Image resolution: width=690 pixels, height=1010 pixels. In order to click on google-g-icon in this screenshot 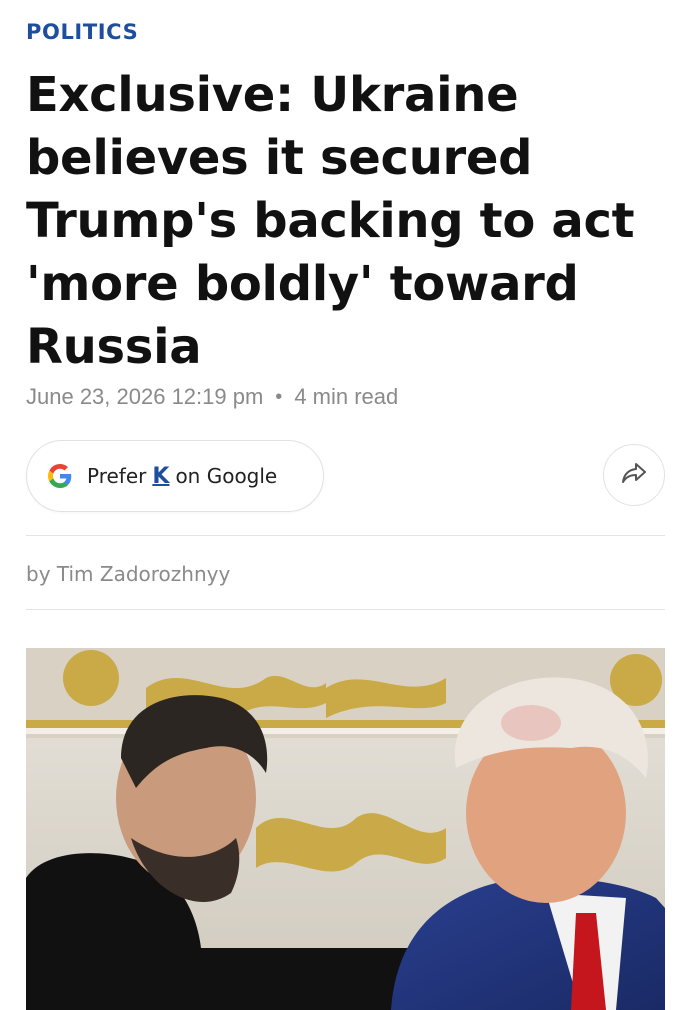, I will do `click(60, 476)`.